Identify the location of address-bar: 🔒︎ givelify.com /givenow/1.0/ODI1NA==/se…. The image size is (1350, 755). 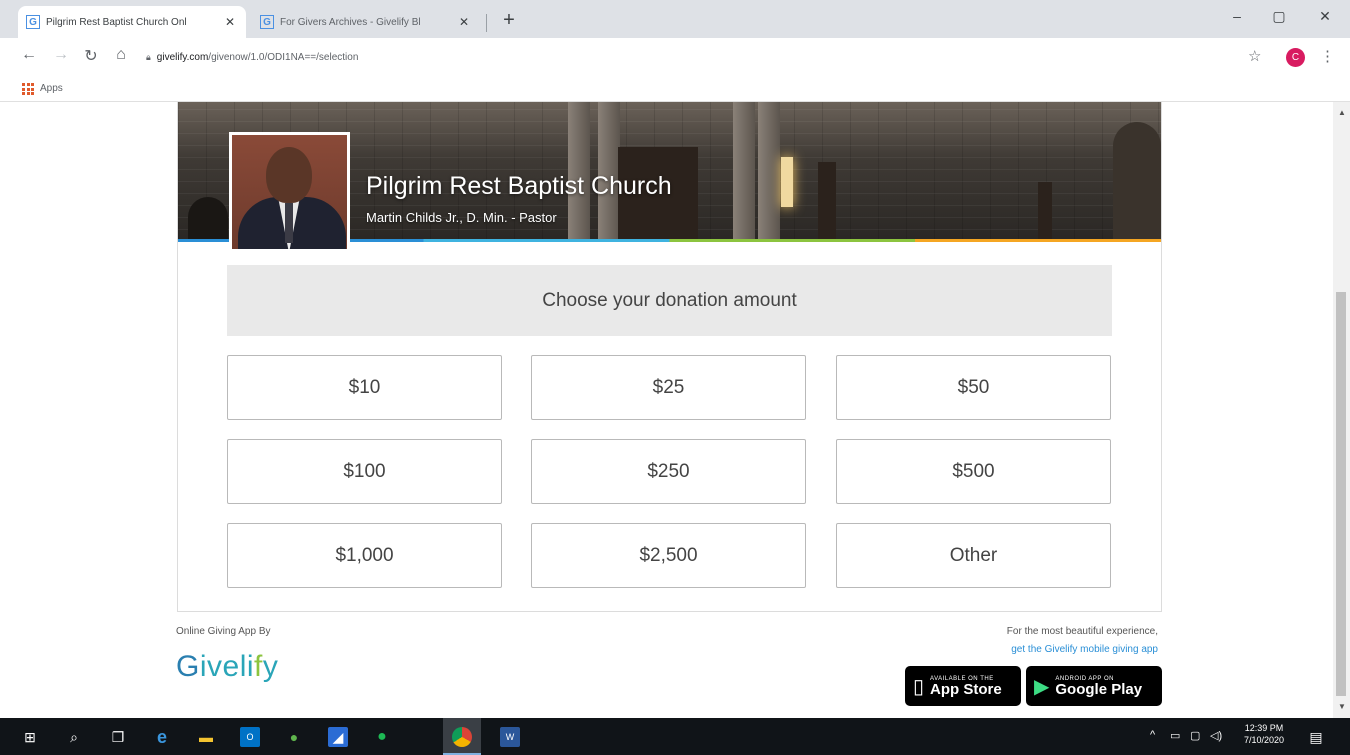
(711, 57).